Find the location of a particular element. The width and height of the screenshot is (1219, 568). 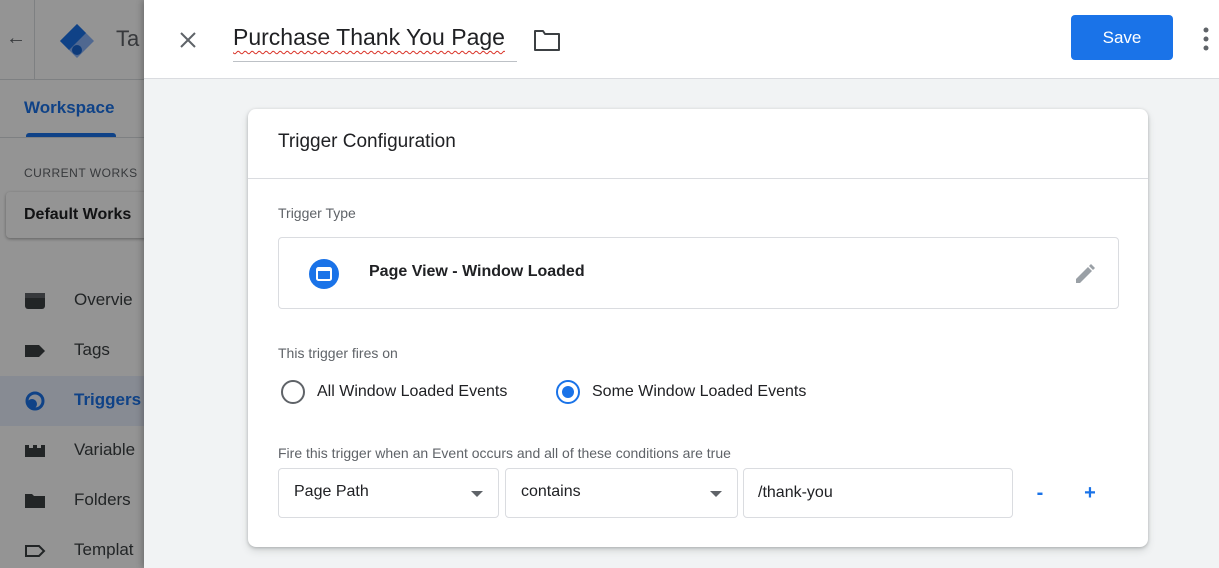

add-condition-button: + is located at coordinates (1090, 493).